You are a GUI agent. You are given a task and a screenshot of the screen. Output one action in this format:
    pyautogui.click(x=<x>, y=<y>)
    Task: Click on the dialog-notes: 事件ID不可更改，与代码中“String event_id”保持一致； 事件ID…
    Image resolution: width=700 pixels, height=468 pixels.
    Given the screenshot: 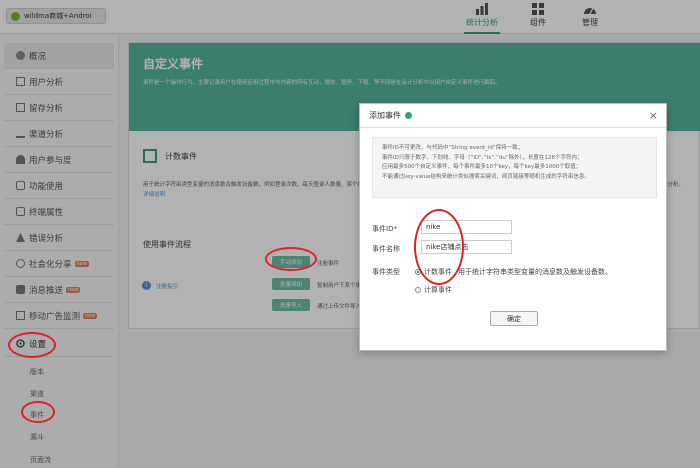 What is the action you would take?
    pyautogui.click(x=514, y=167)
    